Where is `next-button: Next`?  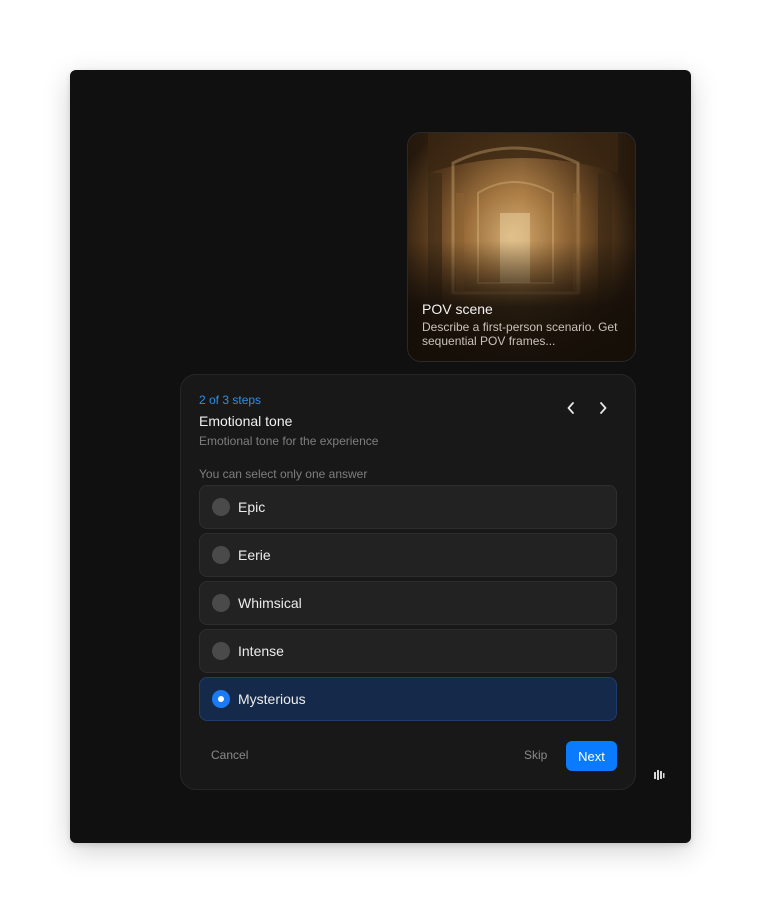 next-button: Next is located at coordinates (591, 756).